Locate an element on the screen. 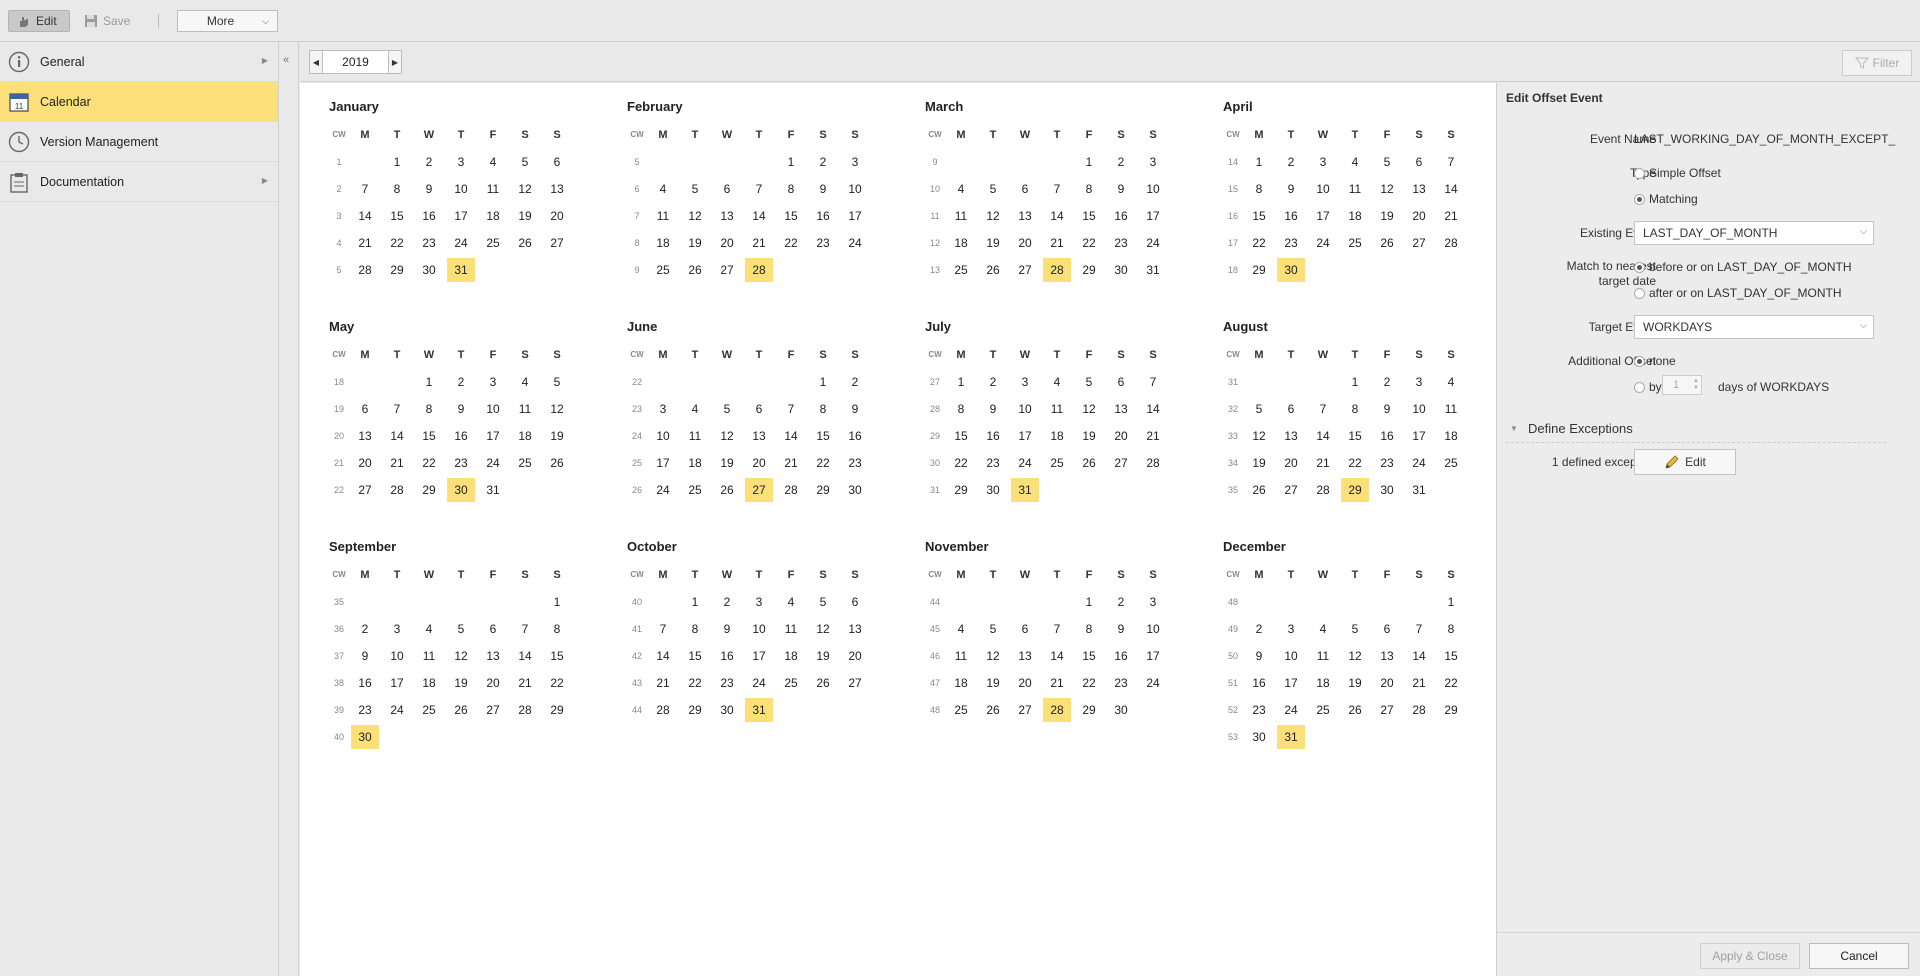 The width and height of the screenshot is (1920, 976). day-cell: 14 is located at coordinates (525, 655).